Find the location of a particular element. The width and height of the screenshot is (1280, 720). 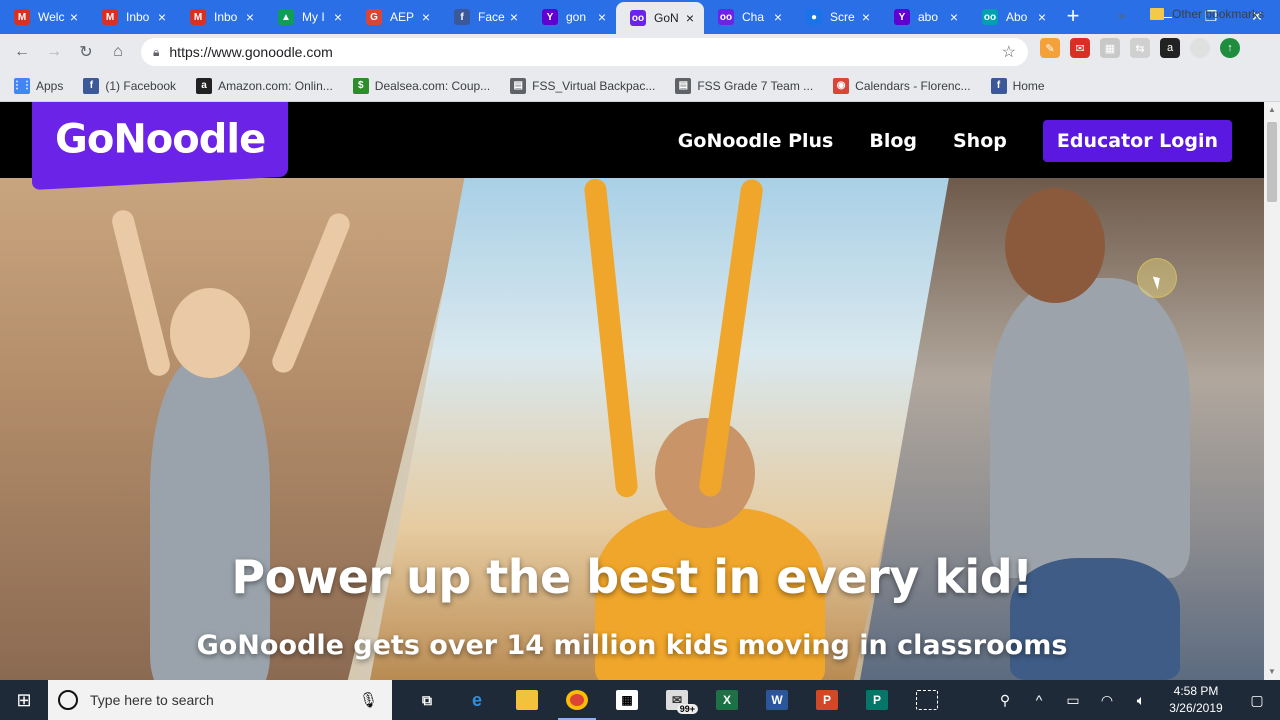

show-hidden-icons: ^ is located at coordinates (1039, 700).